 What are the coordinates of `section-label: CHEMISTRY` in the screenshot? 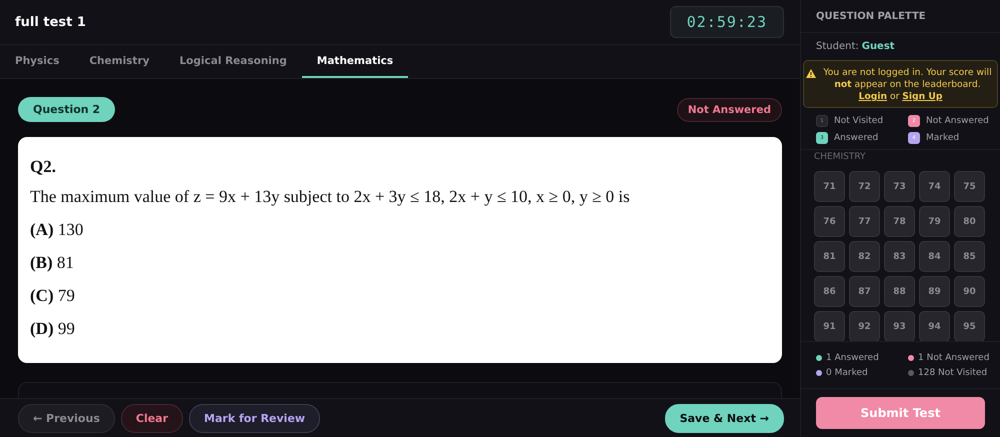 It's located at (840, 156).